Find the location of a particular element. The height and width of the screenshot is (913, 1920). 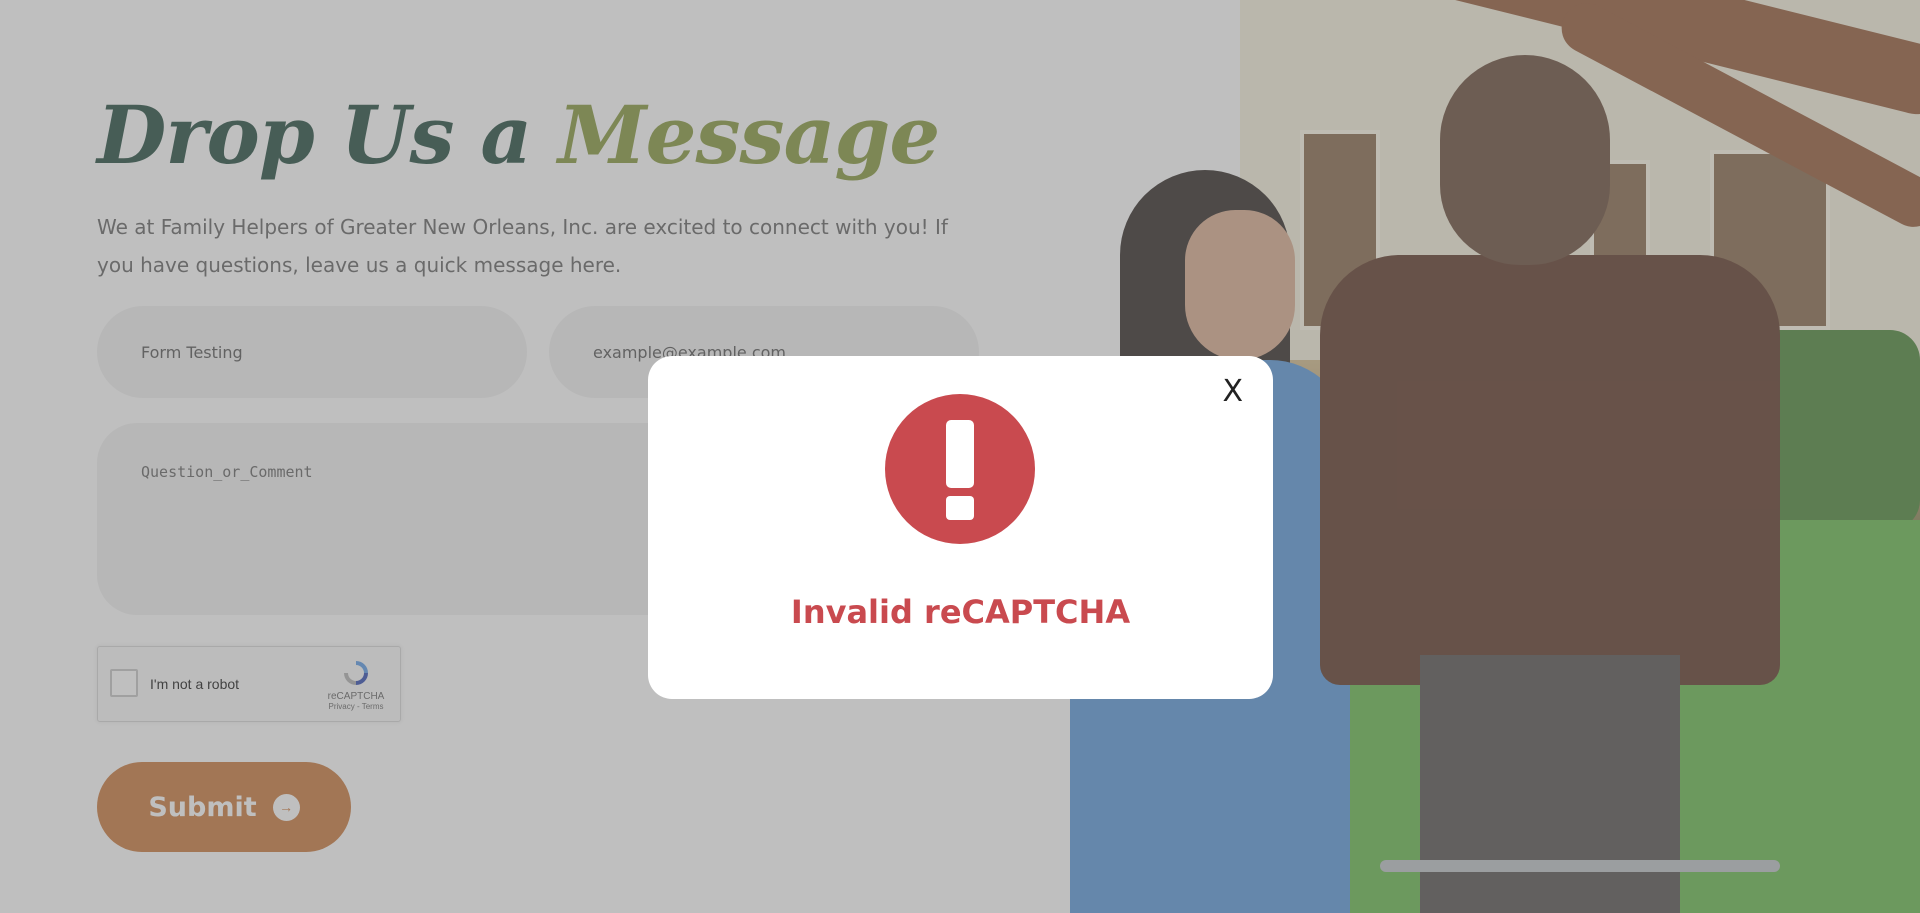

error-modal: X Invalid reCAPTCHA is located at coordinates (960, 527).